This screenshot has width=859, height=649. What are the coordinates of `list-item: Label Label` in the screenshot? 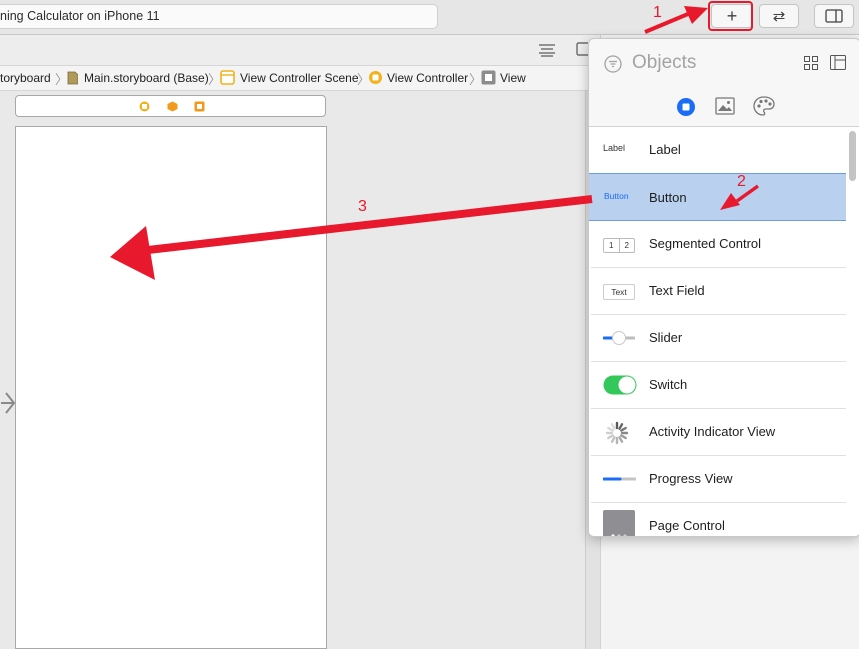 It's located at (717, 150).